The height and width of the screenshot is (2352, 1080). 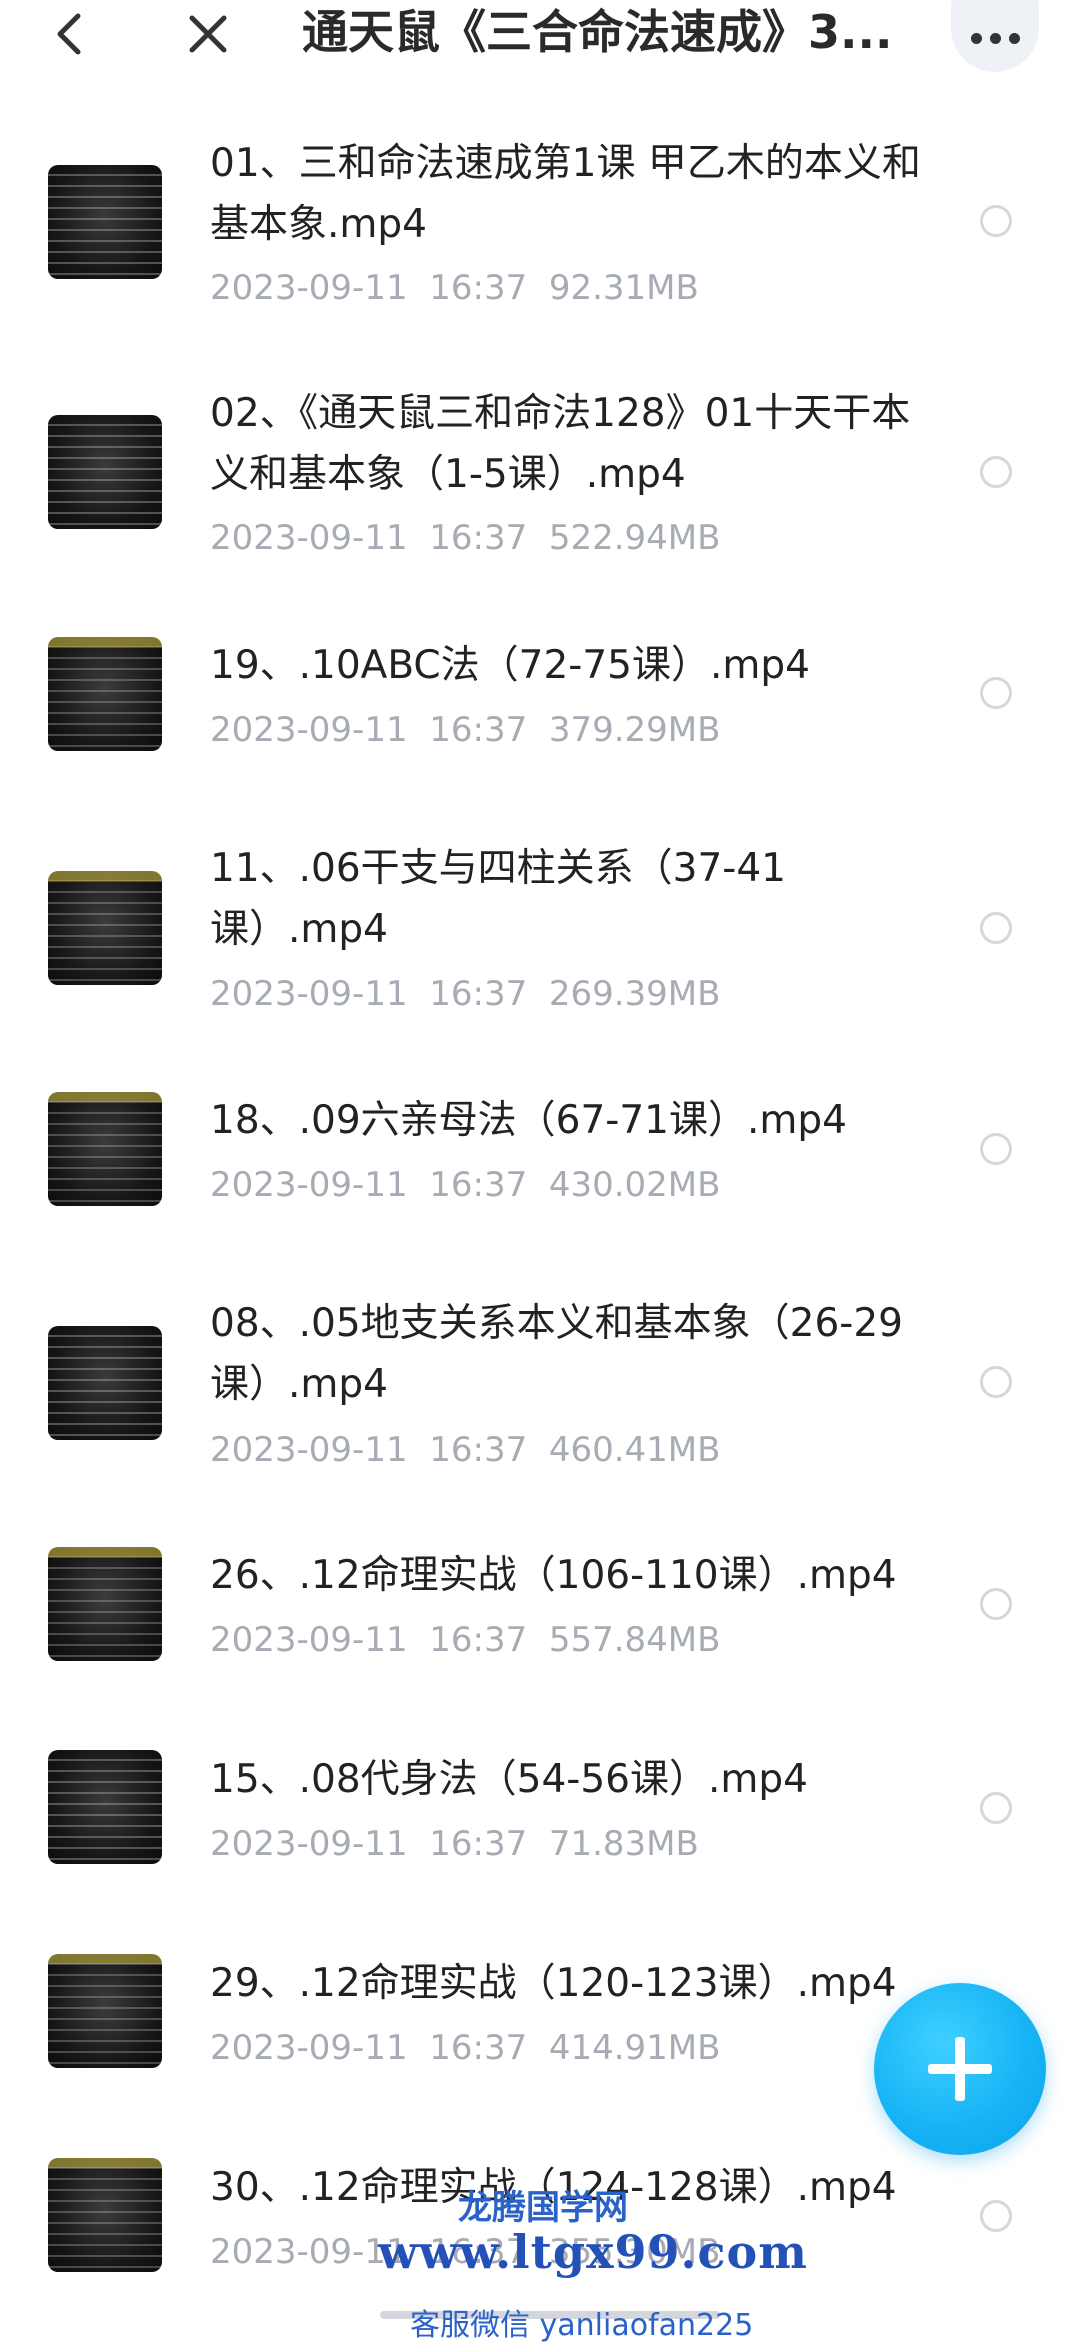 I want to click on file-size: 460.41MB, so click(x=634, y=1450).